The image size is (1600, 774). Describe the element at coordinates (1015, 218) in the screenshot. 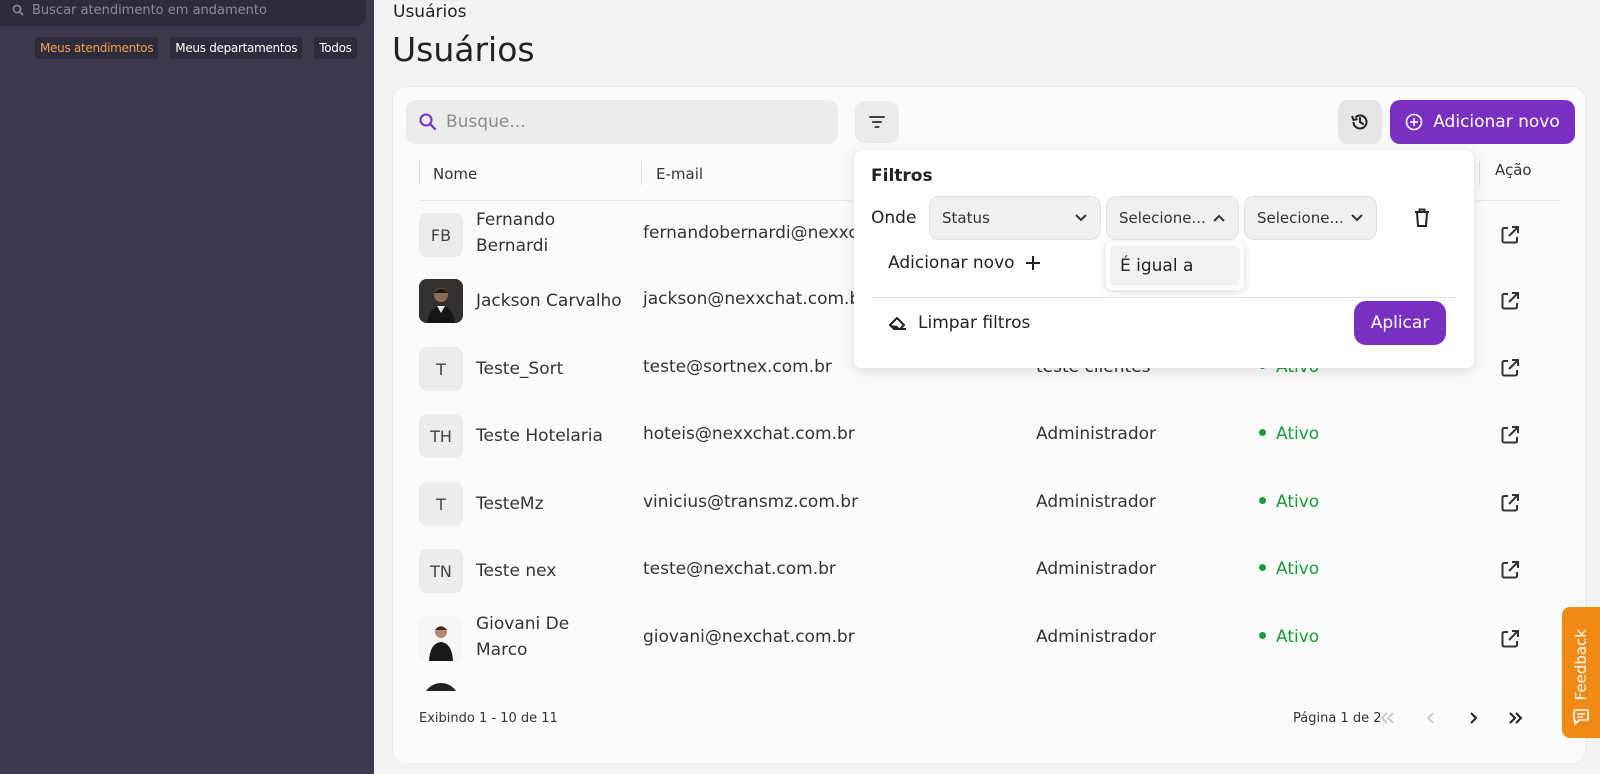

I see `filter-field-select: Status` at that location.